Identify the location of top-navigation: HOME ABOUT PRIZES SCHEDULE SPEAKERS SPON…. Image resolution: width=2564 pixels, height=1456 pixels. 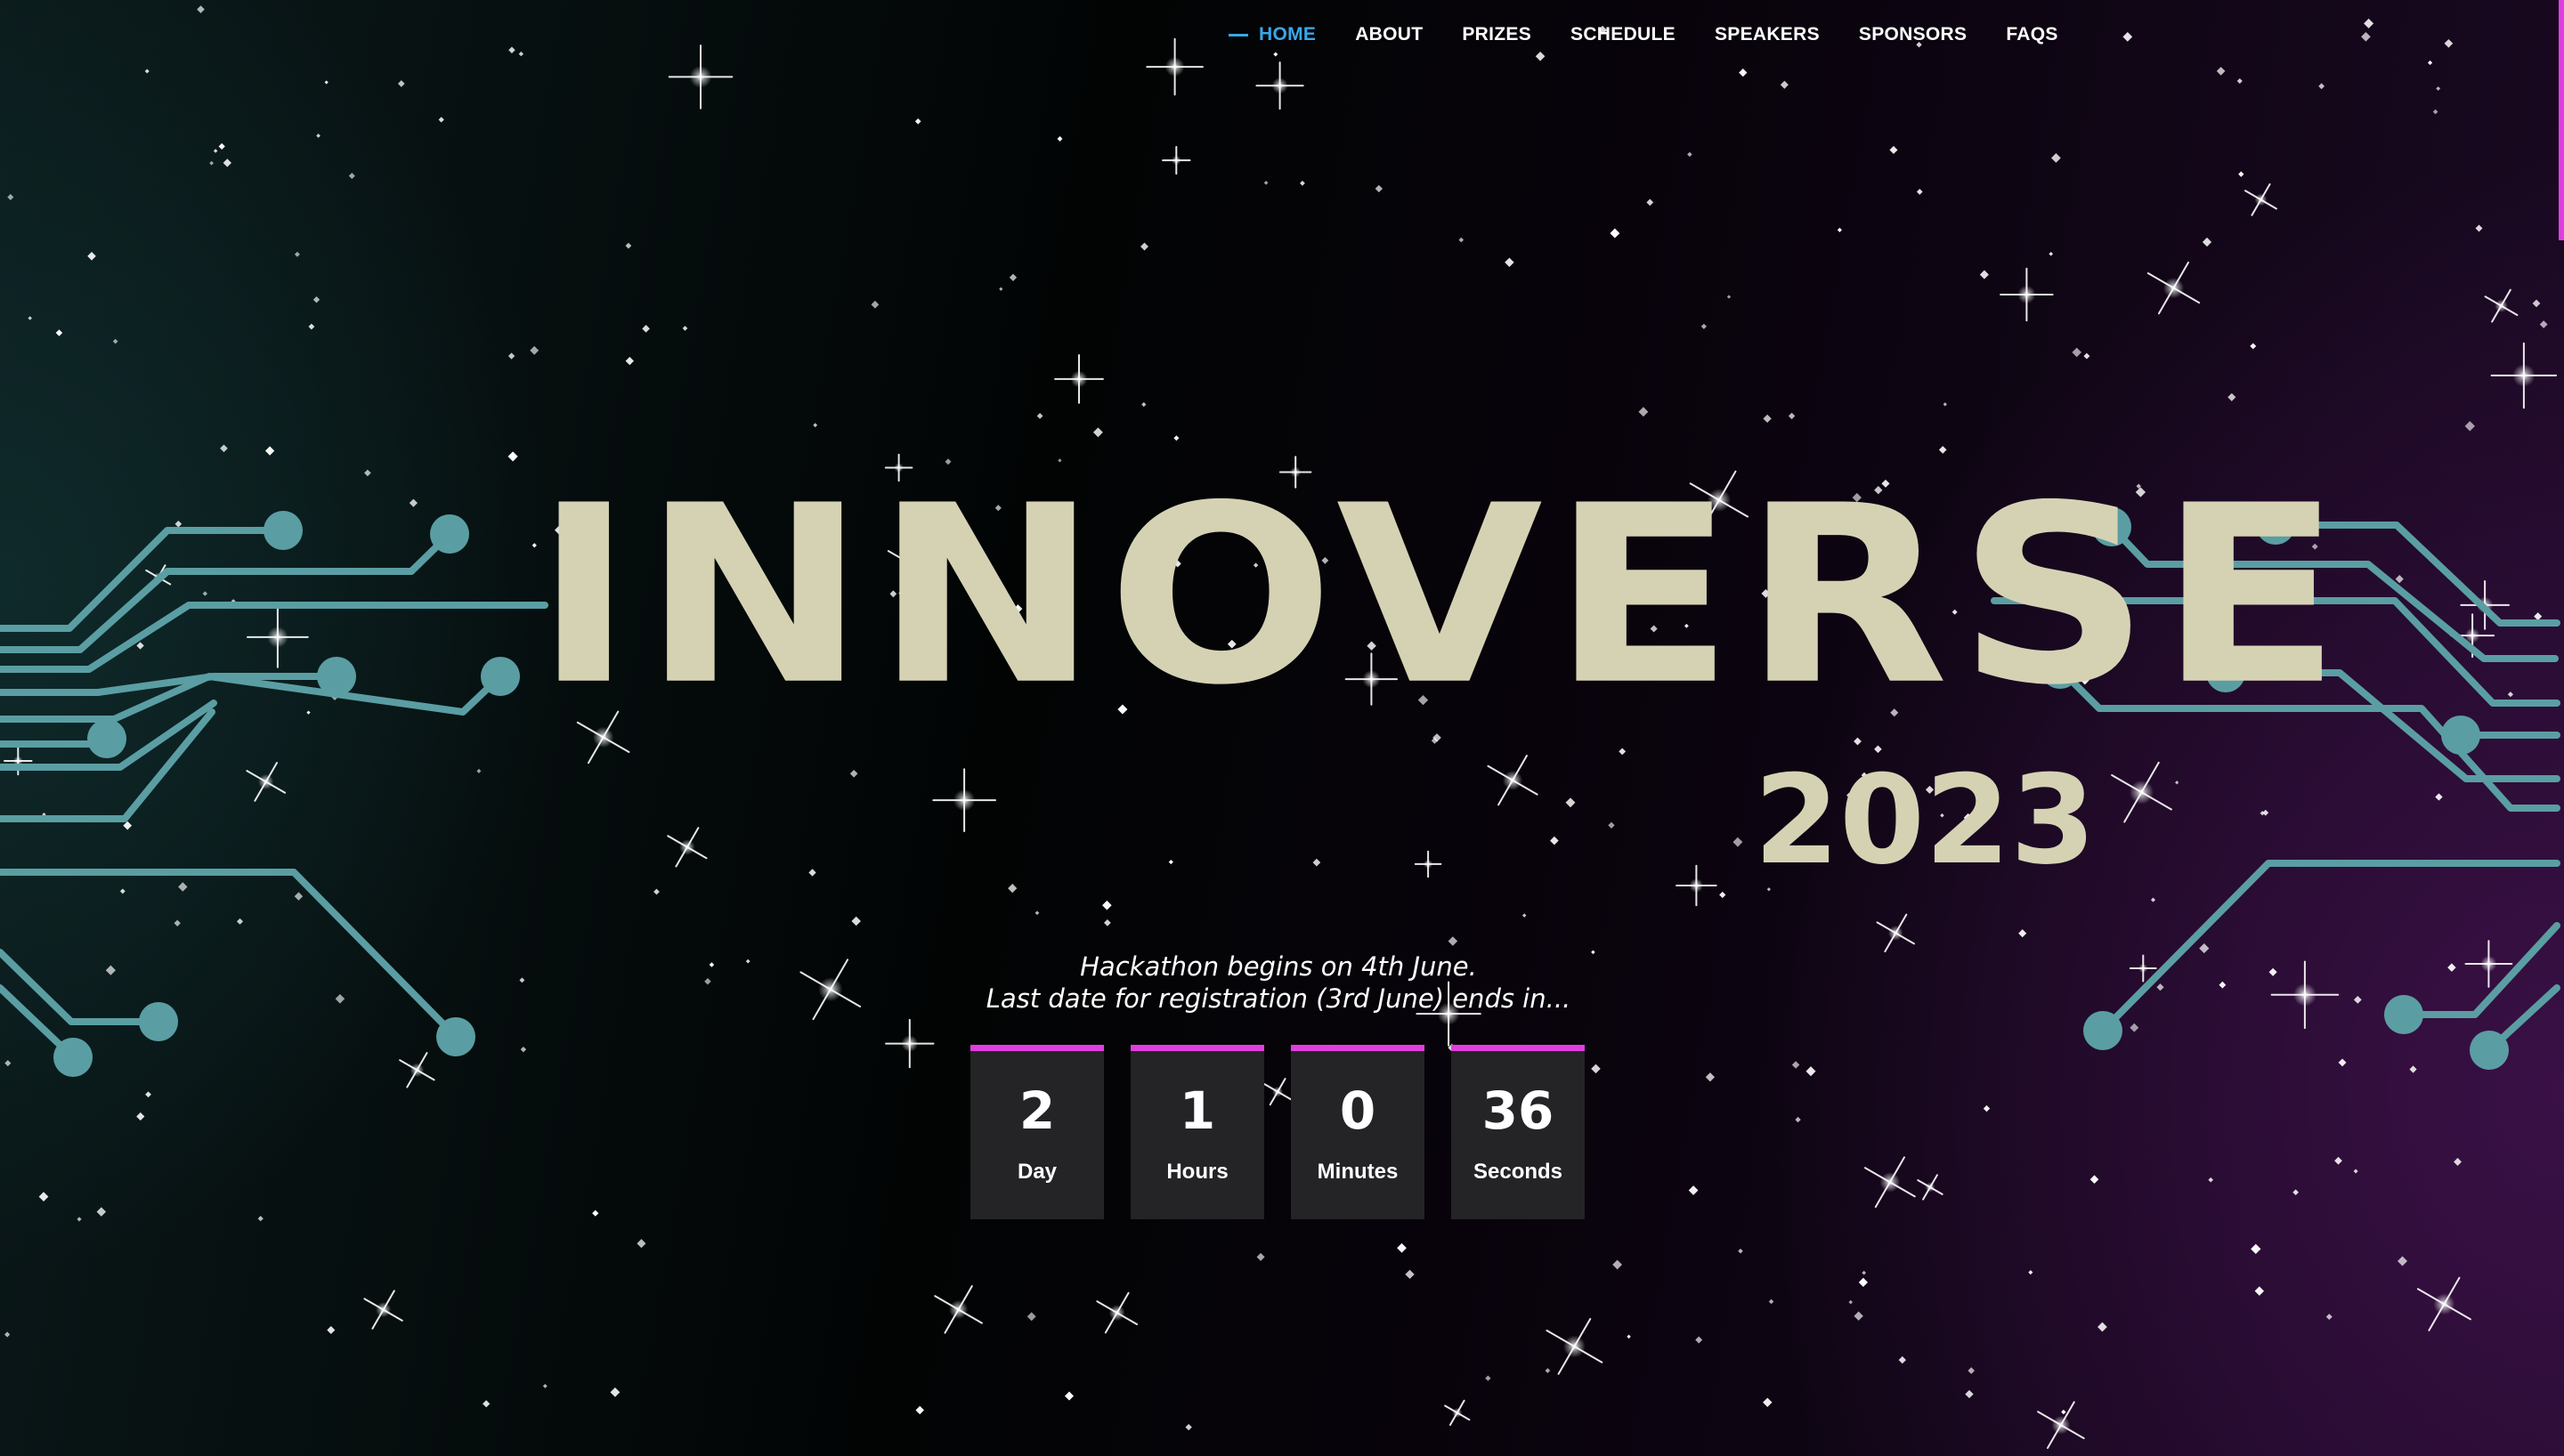
(1643, 34).